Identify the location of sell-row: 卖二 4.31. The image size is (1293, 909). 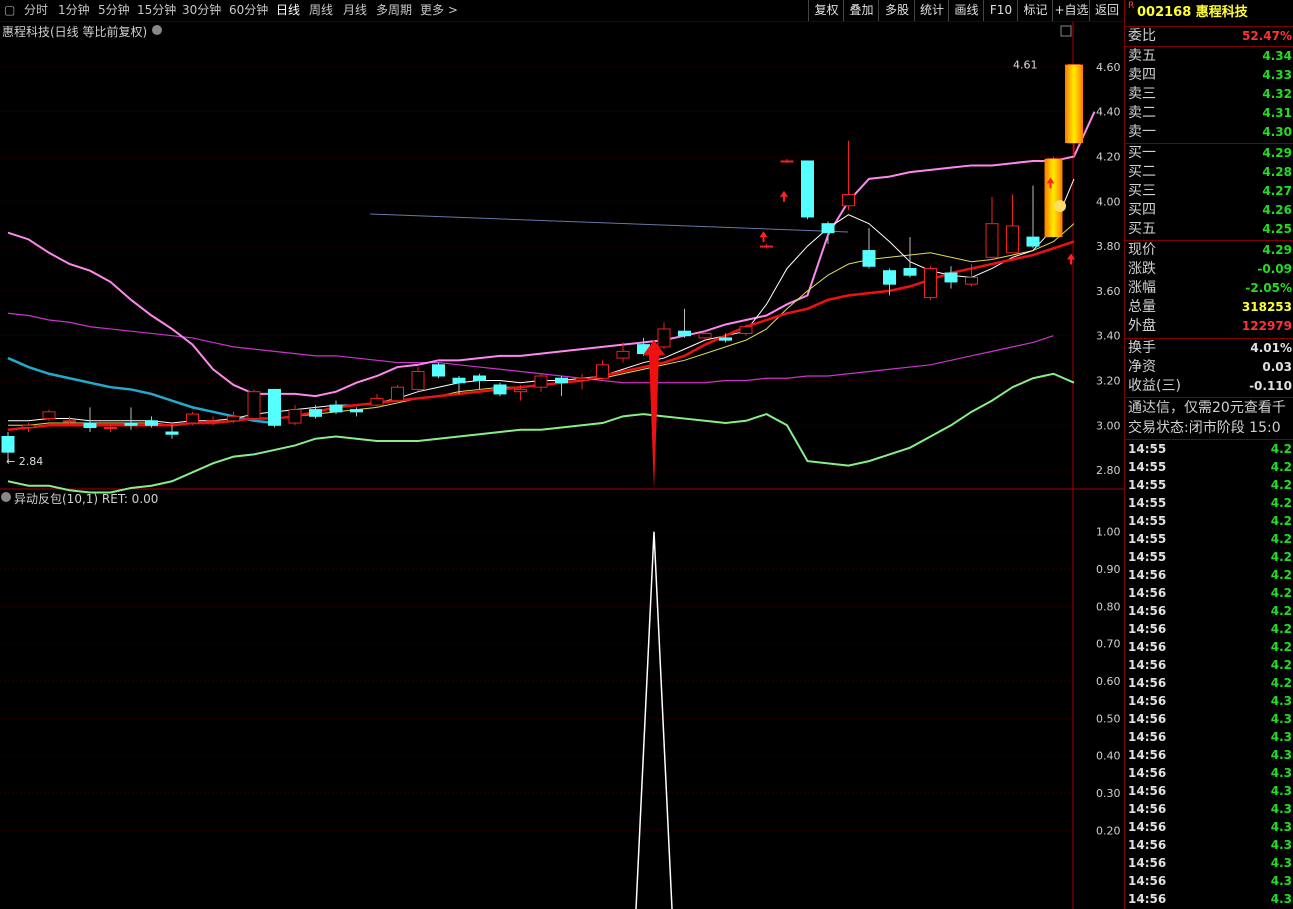
(1210, 113).